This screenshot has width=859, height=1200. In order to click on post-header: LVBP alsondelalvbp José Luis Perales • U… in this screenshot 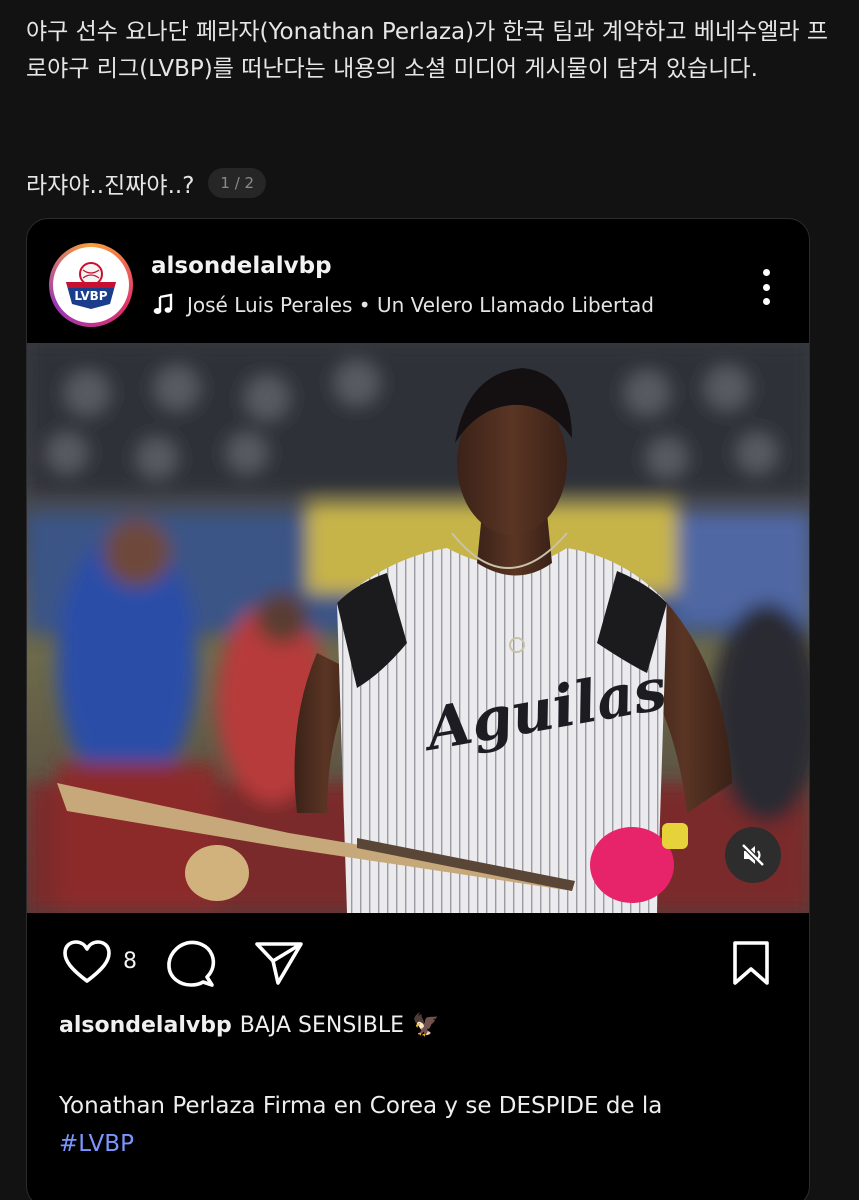, I will do `click(418, 281)`.